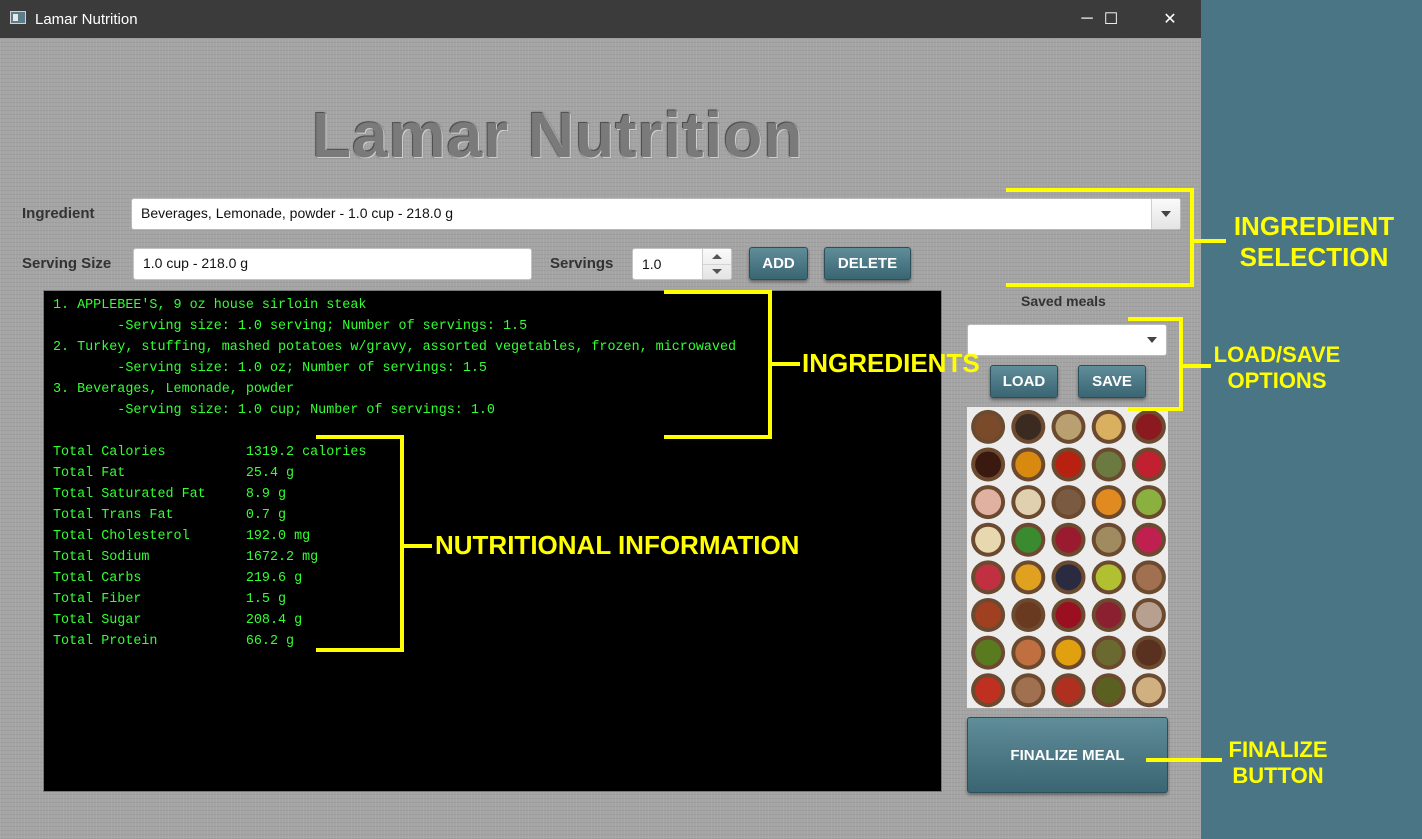 The image size is (1422, 839). Describe the element at coordinates (652, 264) in the screenshot. I see `servings-value: 1.0` at that location.